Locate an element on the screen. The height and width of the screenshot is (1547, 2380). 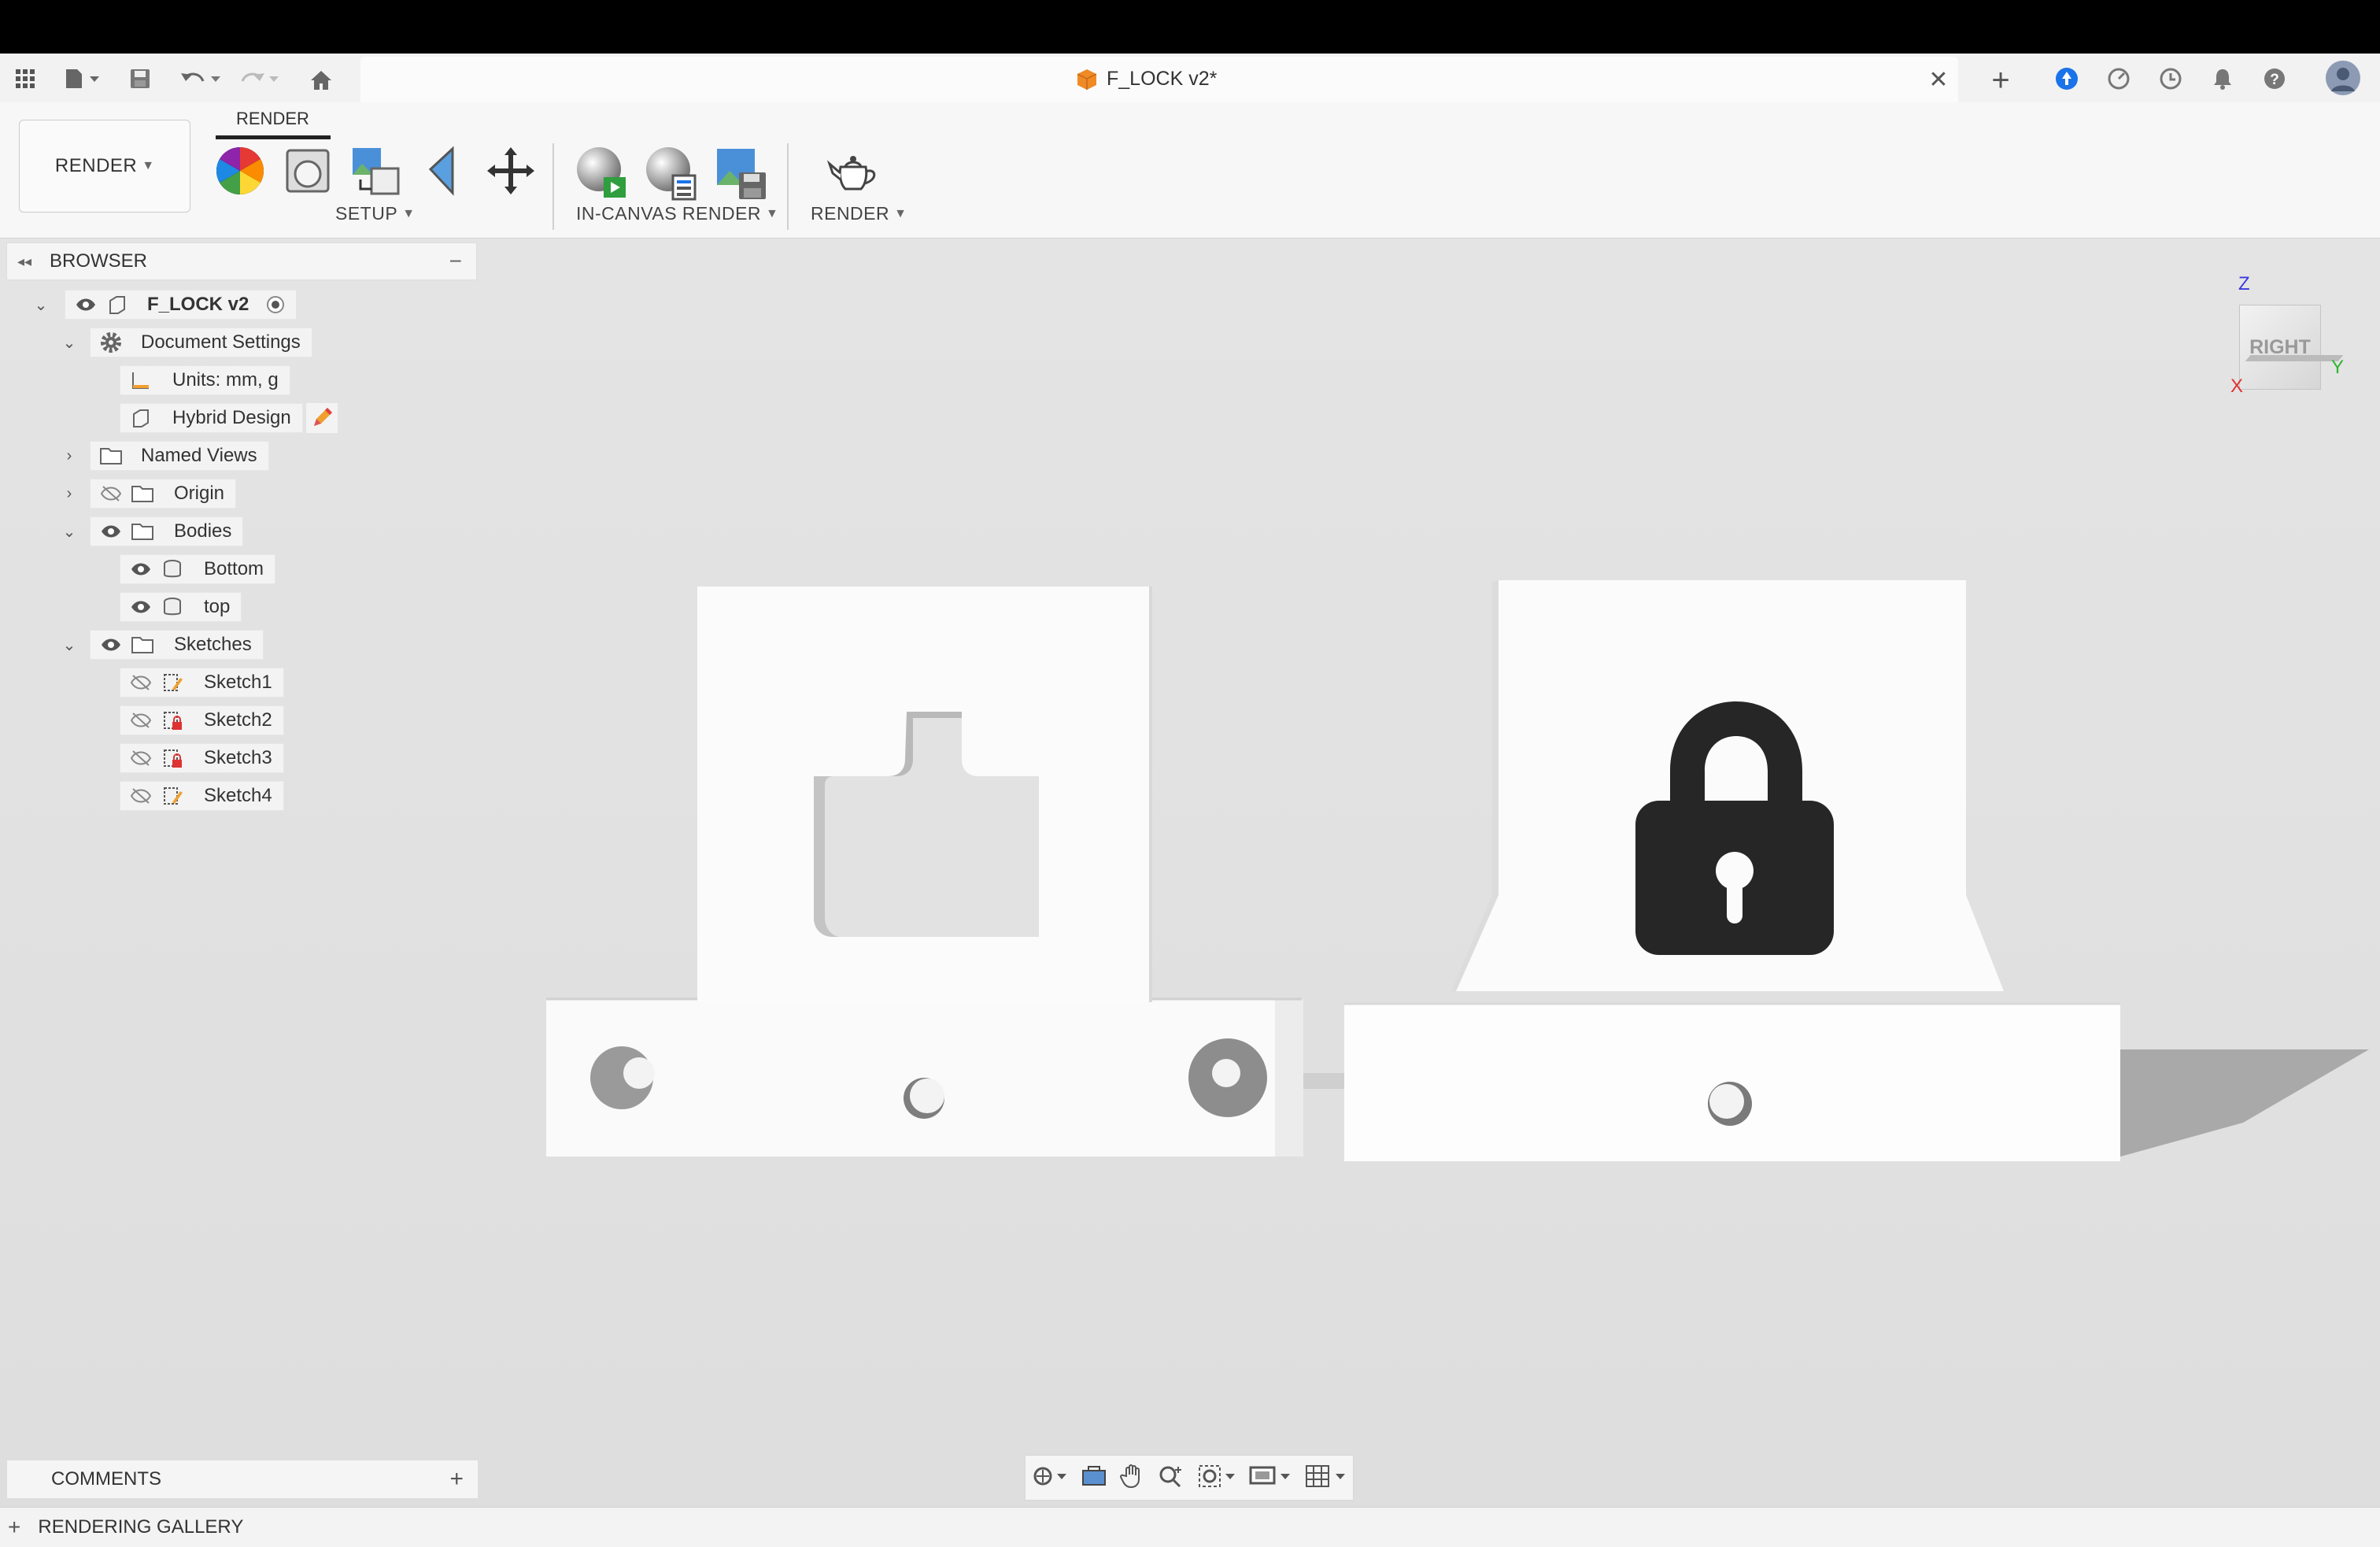
decal-icon is located at coordinates (443, 170).